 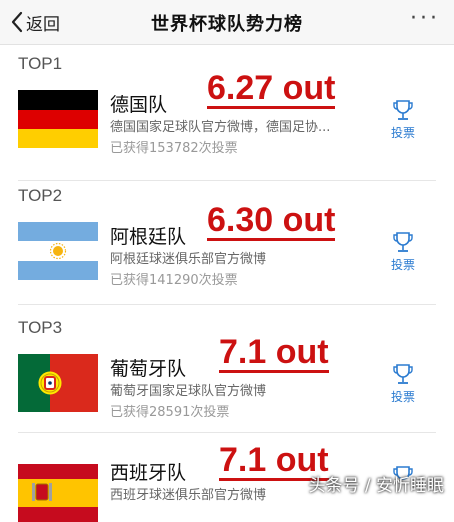 What do you see at coordinates (40, 63) in the screenshot?
I see `rank-label: TOP1` at bounding box center [40, 63].